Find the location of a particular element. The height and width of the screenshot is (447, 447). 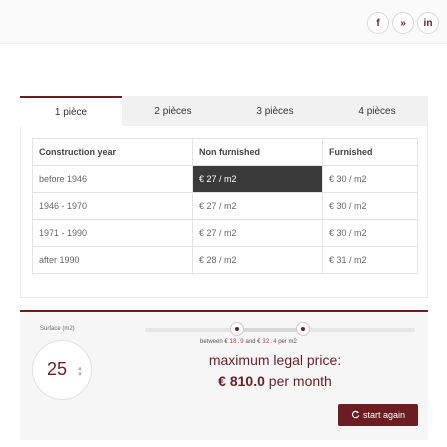

surface-label: Surface (m2) is located at coordinates (57, 329).